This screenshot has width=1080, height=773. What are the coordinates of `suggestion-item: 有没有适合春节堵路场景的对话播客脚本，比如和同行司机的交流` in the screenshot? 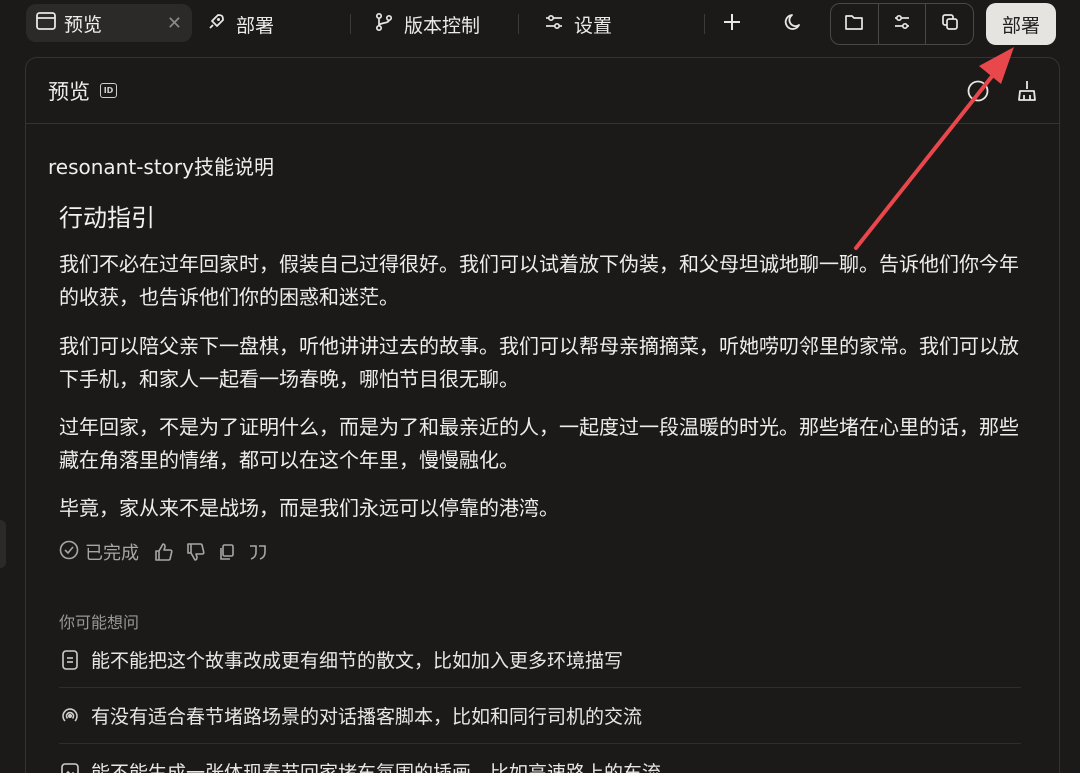 It's located at (540, 716).